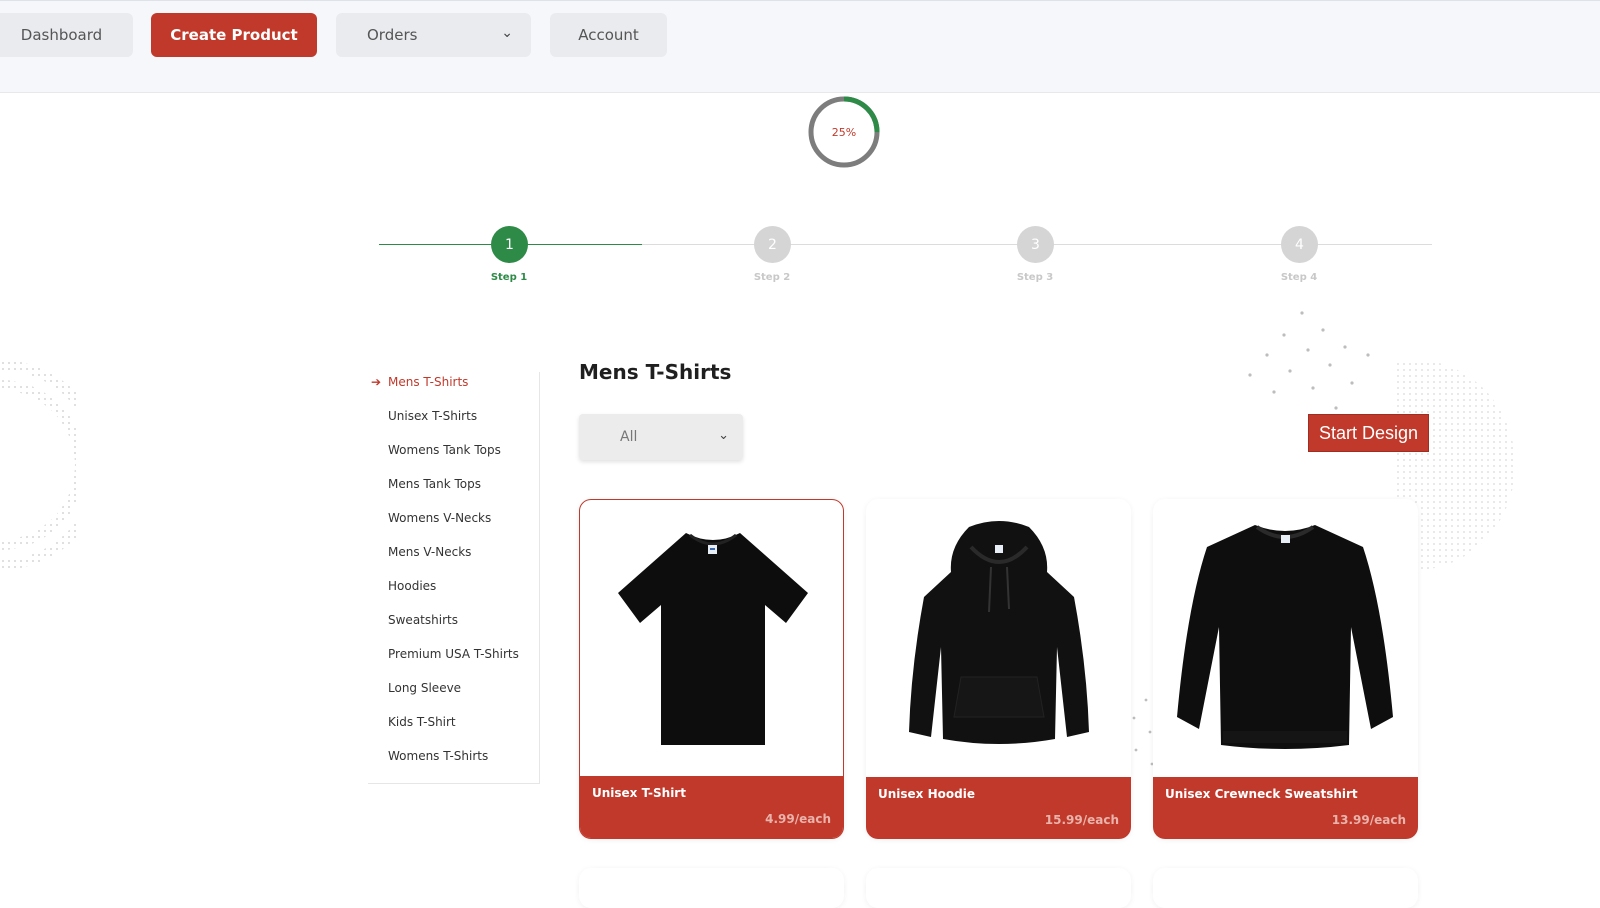 Image resolution: width=1600 pixels, height=908 pixels. I want to click on product-info-bar: Unisex T-Shirt 4.99/each, so click(711, 807).